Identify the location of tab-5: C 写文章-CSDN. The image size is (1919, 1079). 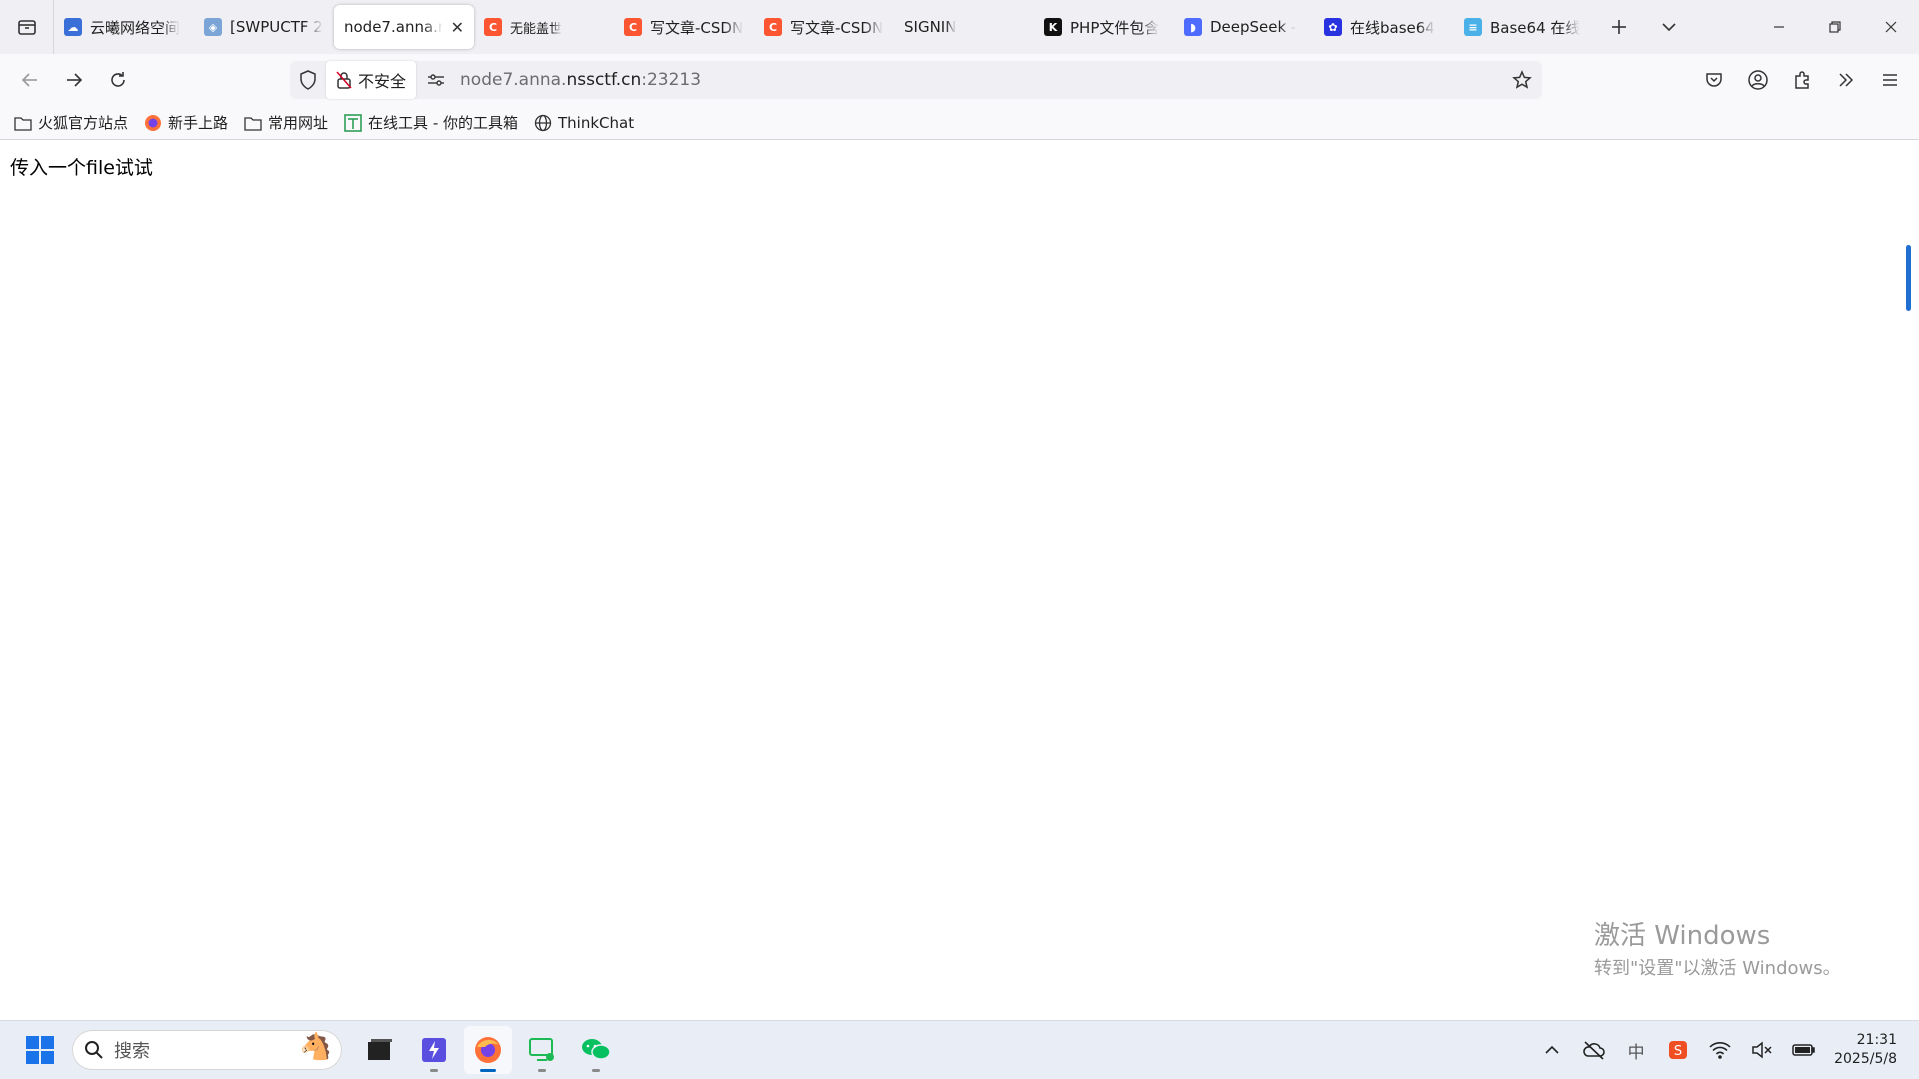
(684, 27).